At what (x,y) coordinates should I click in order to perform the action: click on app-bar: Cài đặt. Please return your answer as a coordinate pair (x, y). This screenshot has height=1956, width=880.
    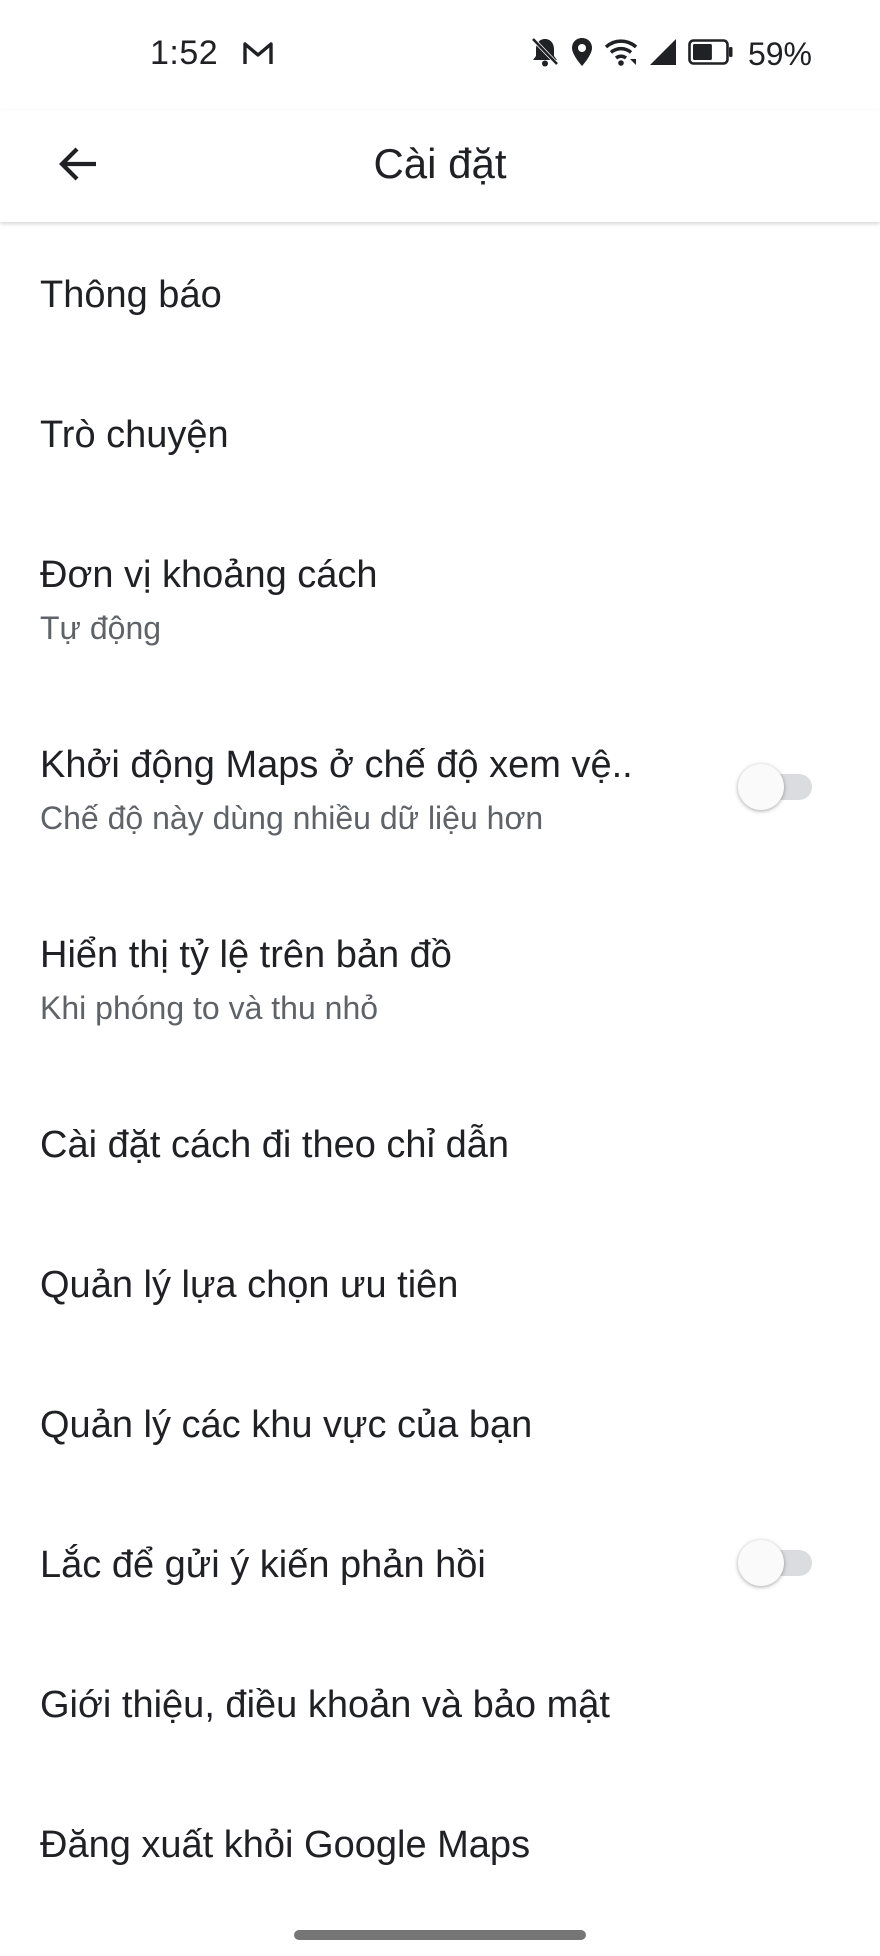
    Looking at the image, I should click on (440, 166).